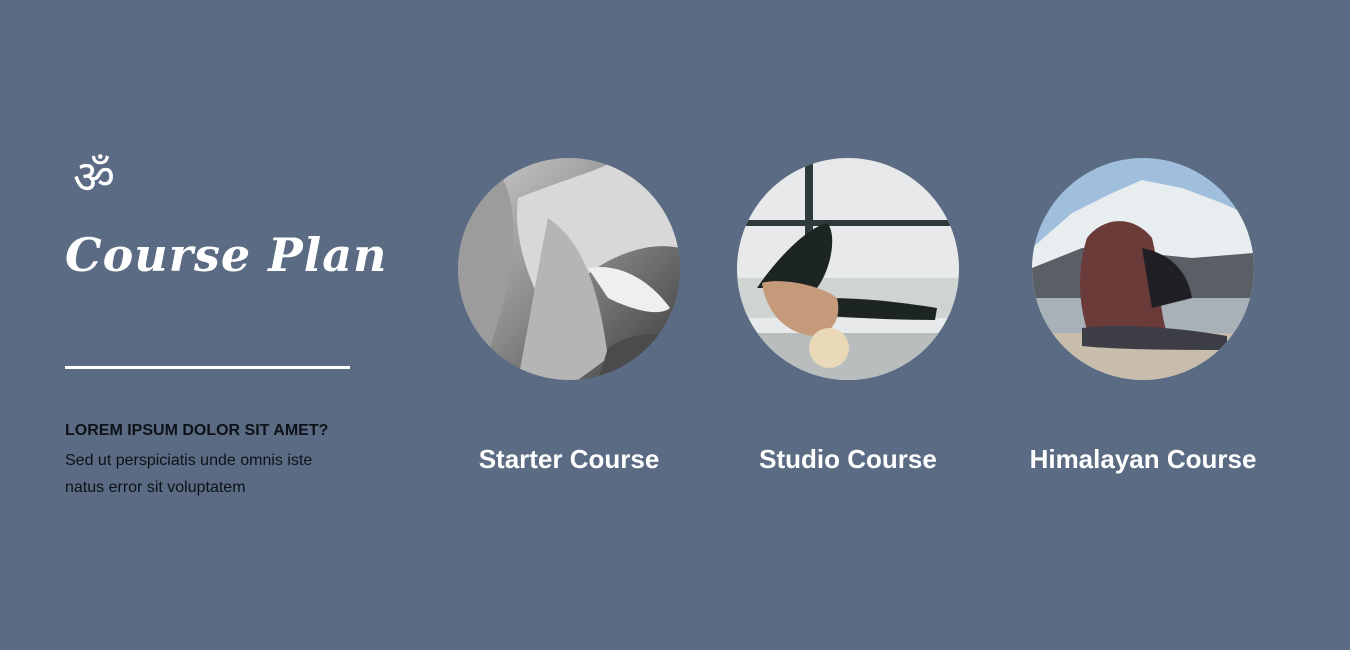 This screenshot has width=1350, height=650. Describe the element at coordinates (207, 367) in the screenshot. I see `title-divider` at that location.